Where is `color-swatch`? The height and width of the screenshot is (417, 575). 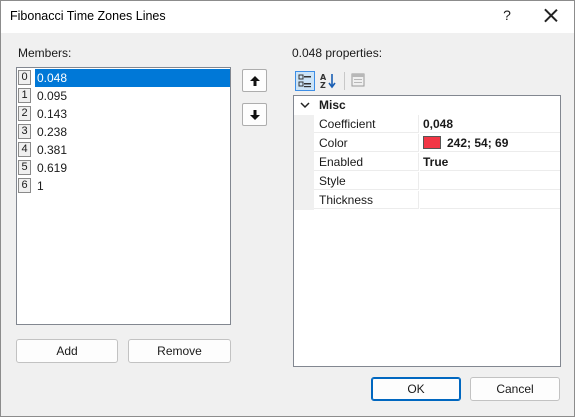 color-swatch is located at coordinates (432, 142).